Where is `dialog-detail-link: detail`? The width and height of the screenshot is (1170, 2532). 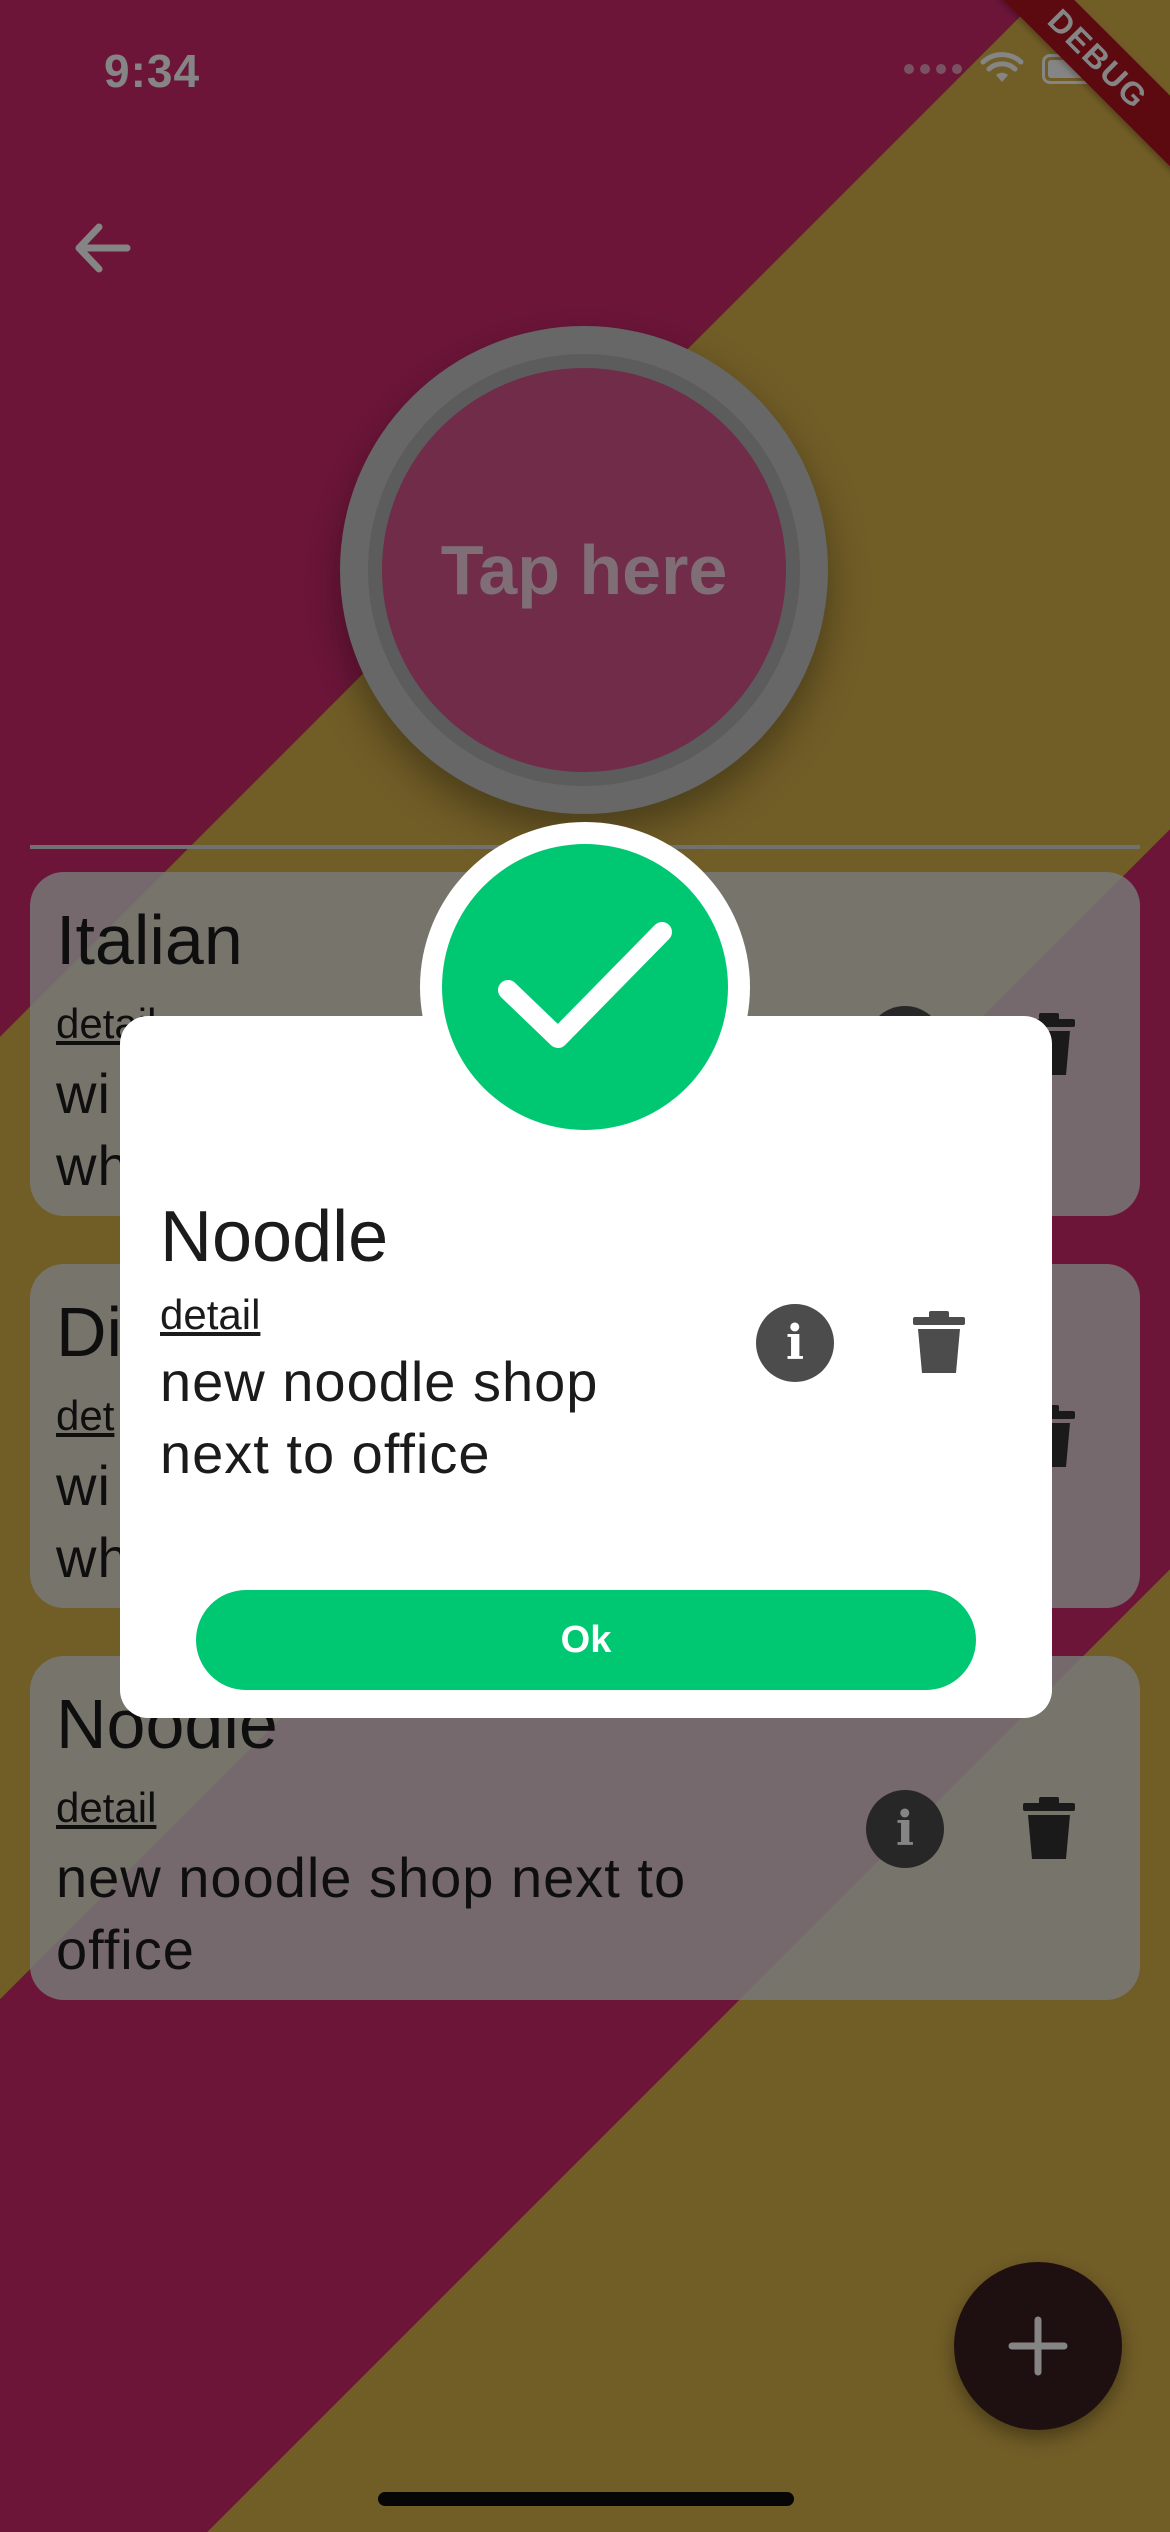
dialog-detail-link: detail is located at coordinates (210, 1315).